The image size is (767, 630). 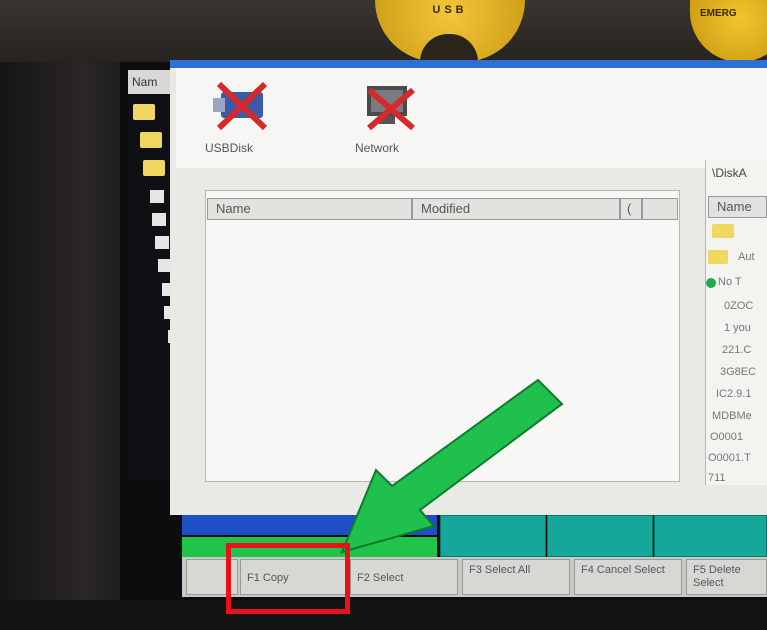 I want to click on annotation-overlay, so click(x=452, y=466).